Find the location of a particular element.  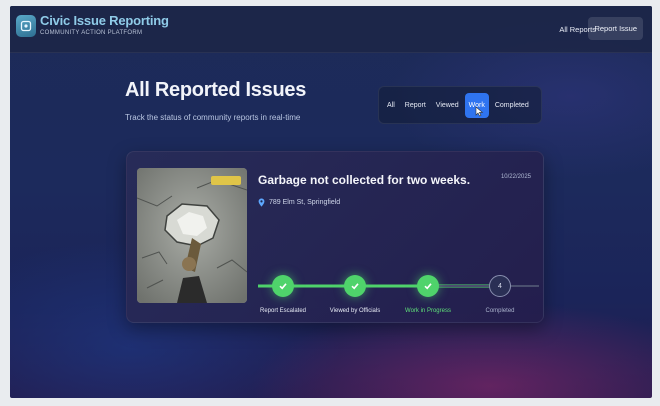

issue-photo is located at coordinates (192, 235).